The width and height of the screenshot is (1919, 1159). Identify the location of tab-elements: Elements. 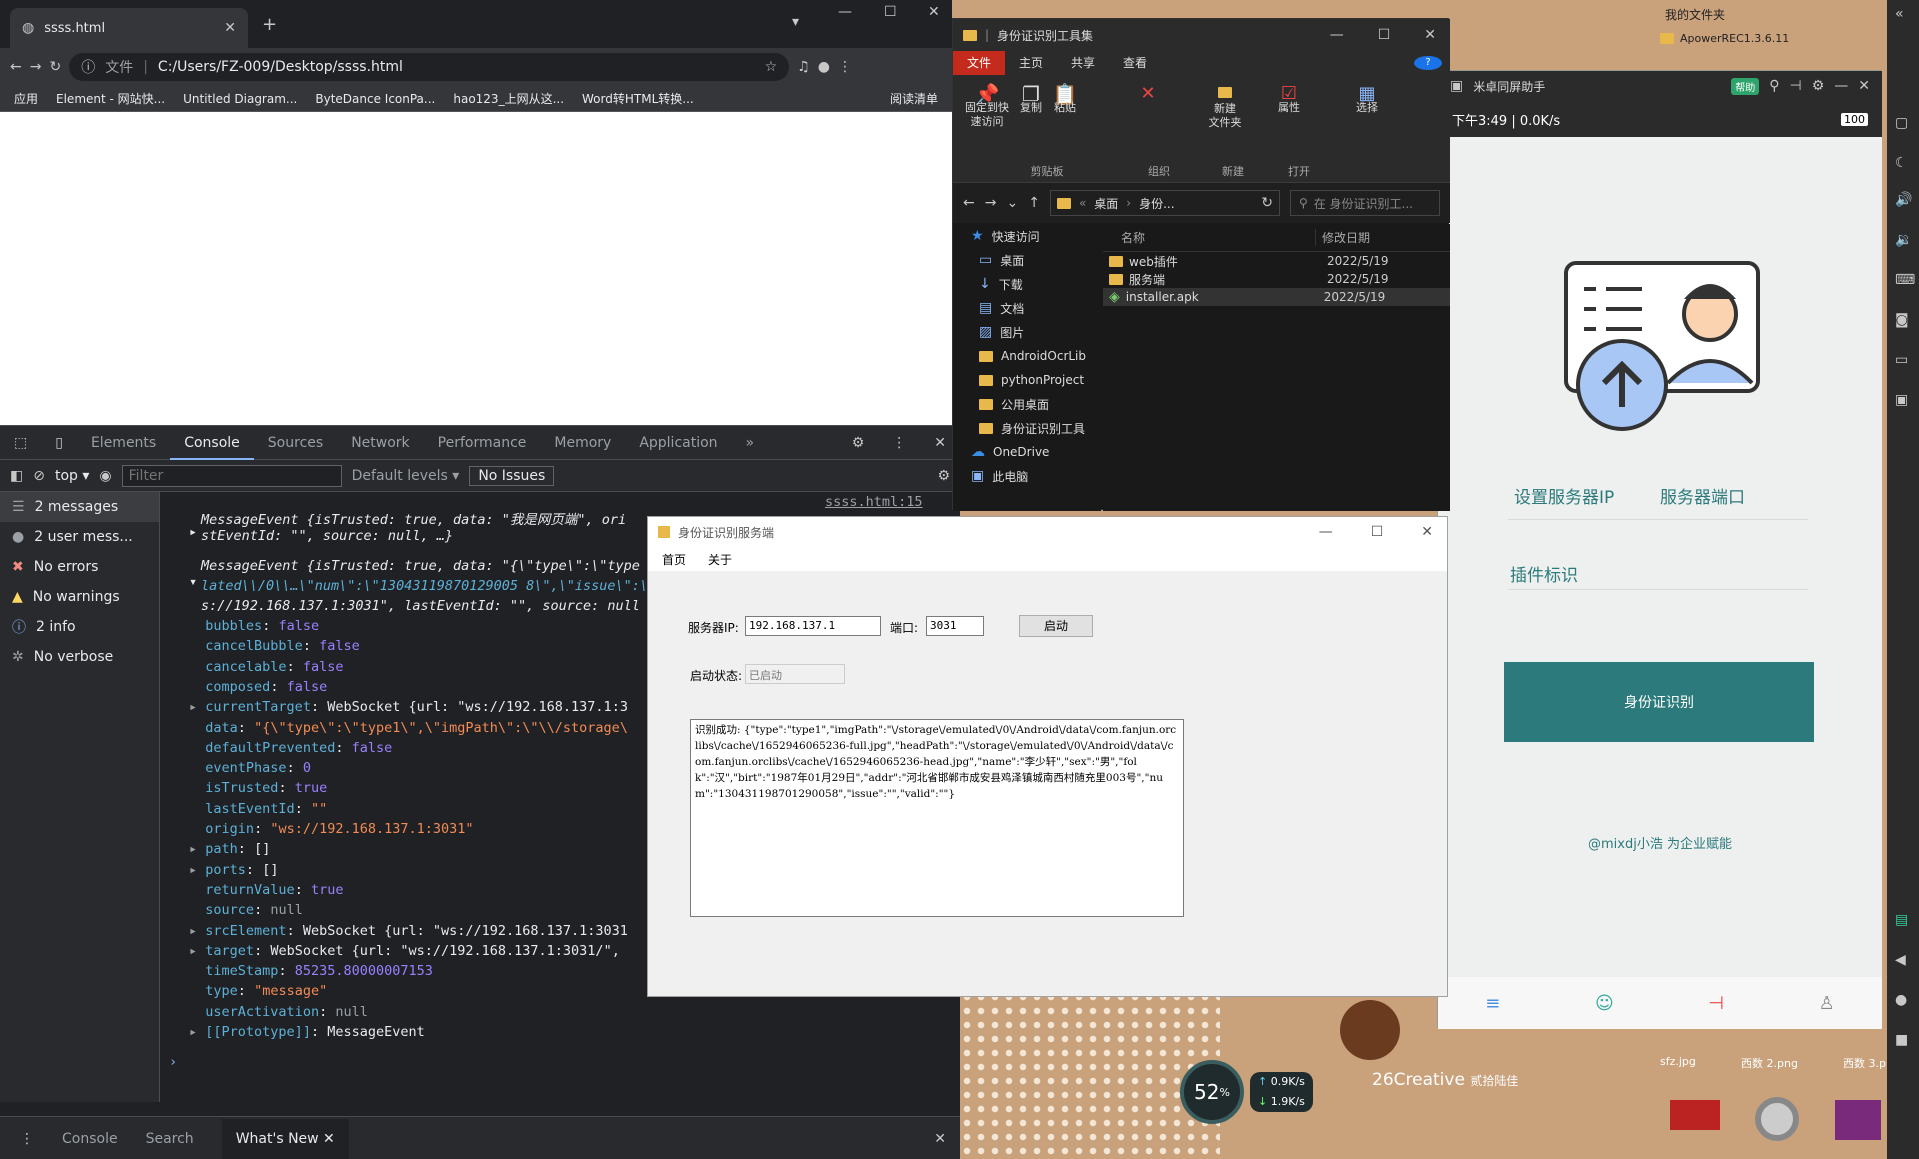
(123, 443).